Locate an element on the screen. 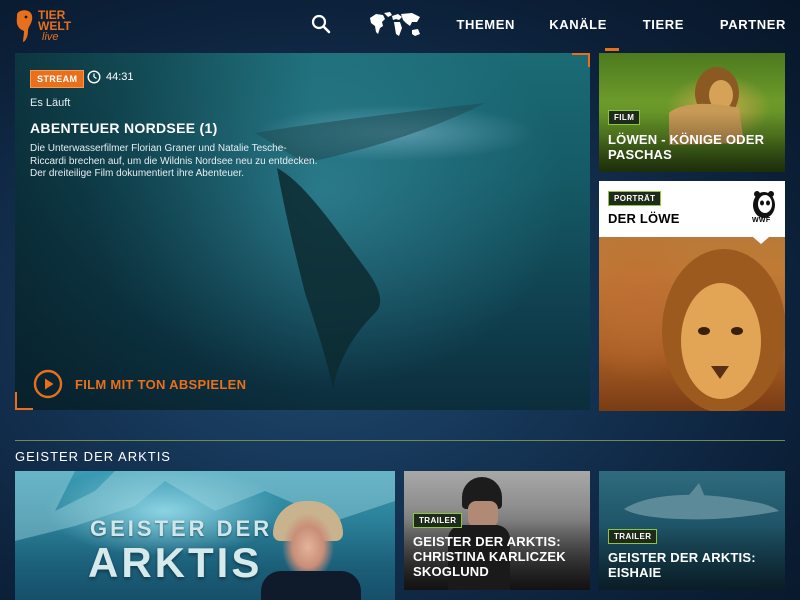  card-title: LÖWEN - KÖNIGE ODER PASCHAS is located at coordinates (686, 147).